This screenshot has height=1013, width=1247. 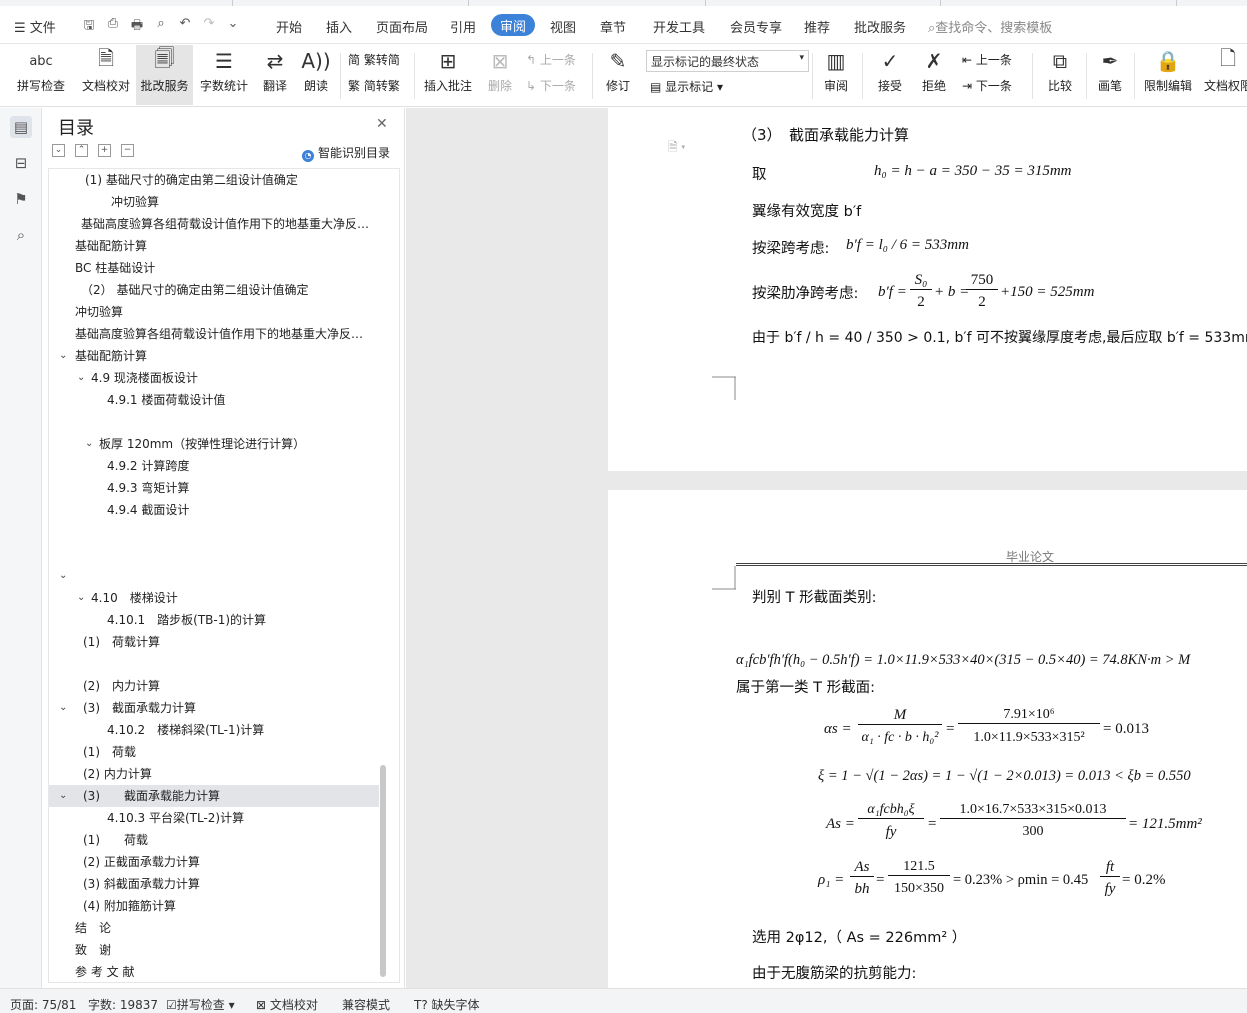 I want to click on undo-icon: ↶, so click(x=185, y=27).